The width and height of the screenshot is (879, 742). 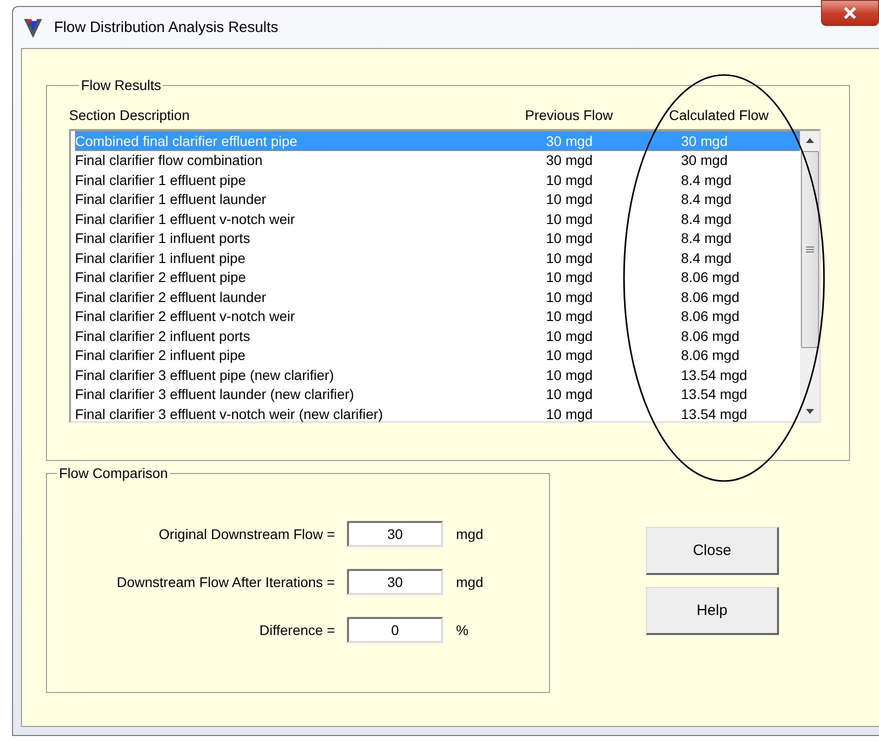 I want to click on list-row: Final clarifier 2 effluent v-notch weir 10 mgd 8.06 mgd, so click(x=437, y=316).